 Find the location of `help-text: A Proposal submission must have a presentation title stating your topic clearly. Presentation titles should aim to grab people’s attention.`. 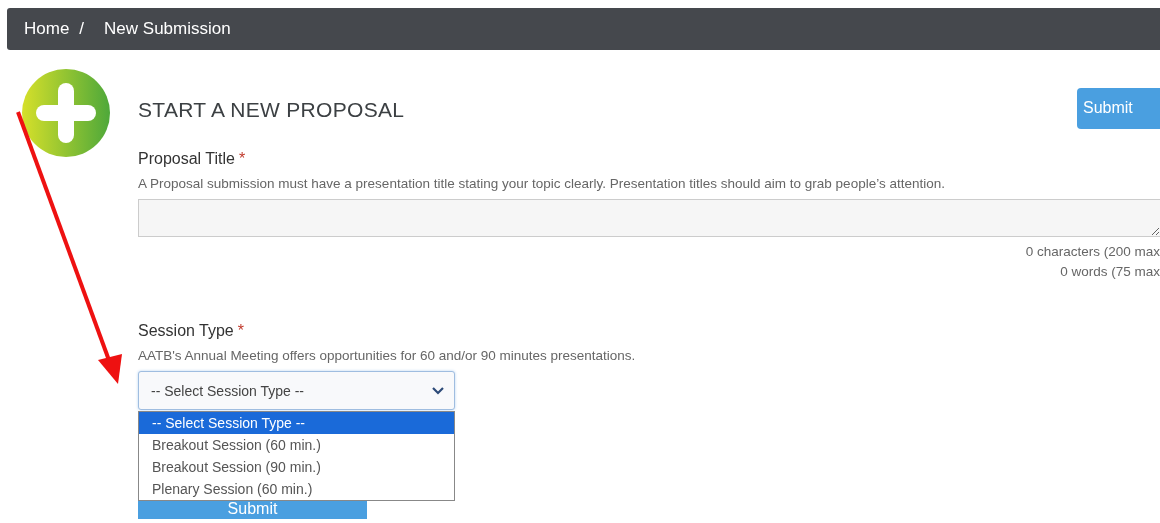

help-text: A Proposal submission must have a presentation title stating your topic clearly. Presentation titles should aim to grab people’s attention. is located at coordinates (542, 183).